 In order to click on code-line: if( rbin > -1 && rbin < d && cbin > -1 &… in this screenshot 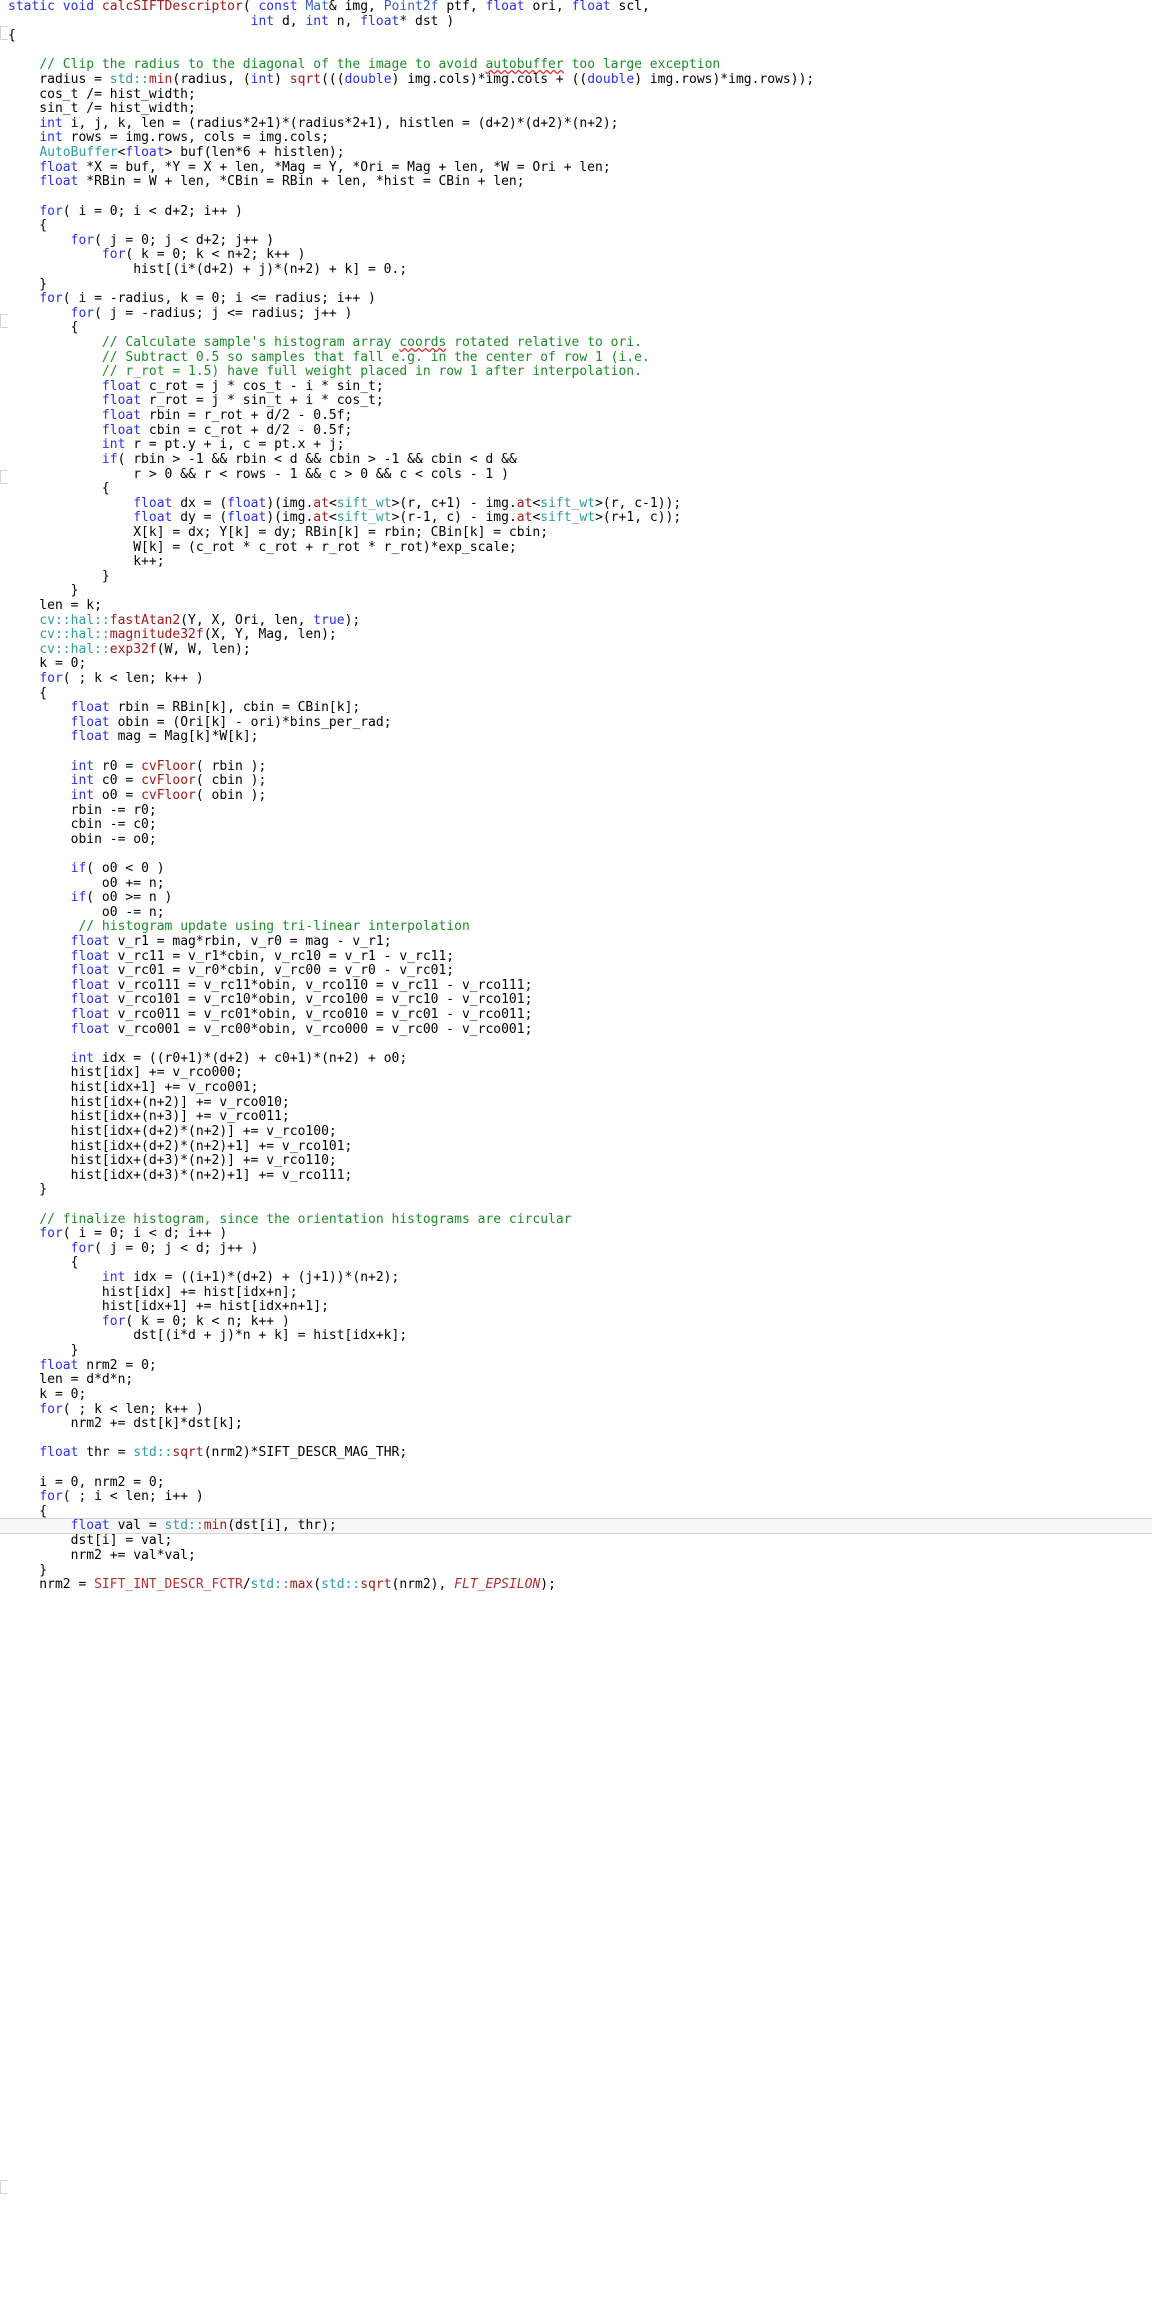, I will do `click(576, 460)`.